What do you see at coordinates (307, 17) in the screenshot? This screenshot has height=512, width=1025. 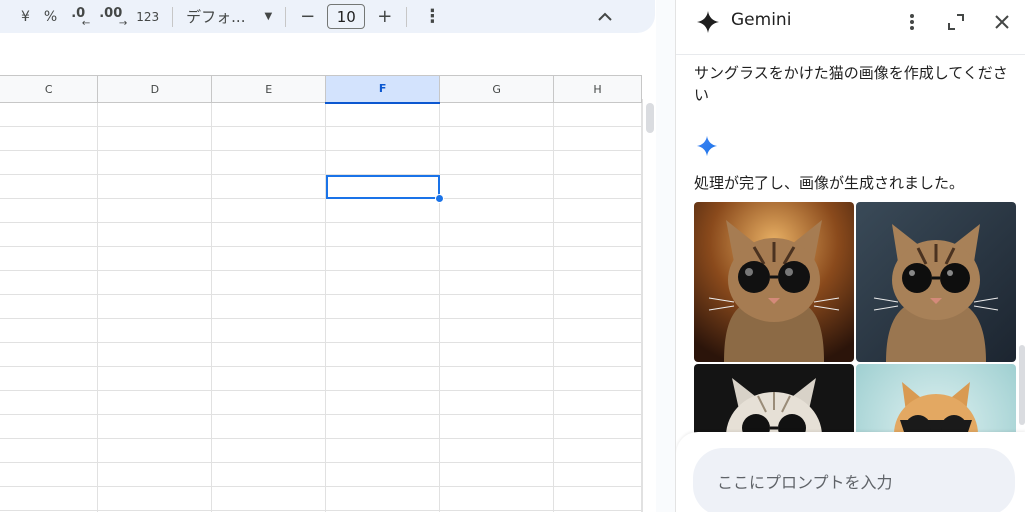 I see `decrease-font-size-button: −` at bounding box center [307, 17].